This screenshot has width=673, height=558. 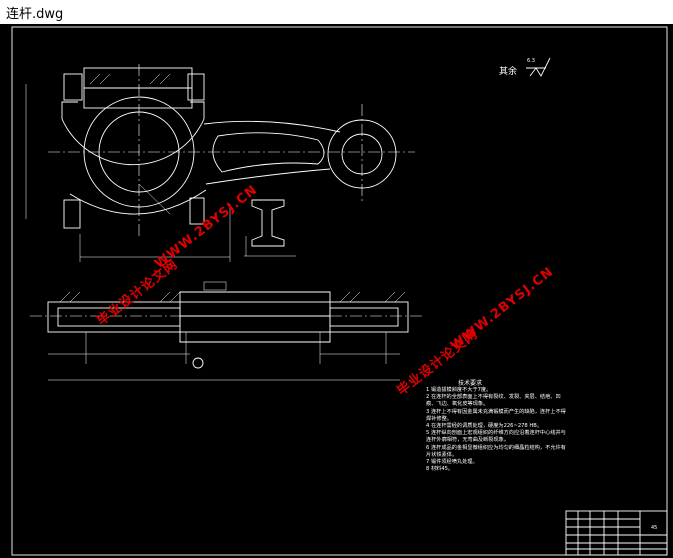 What do you see at coordinates (268, 152) in the screenshot?
I see `shank-slot` at bounding box center [268, 152].